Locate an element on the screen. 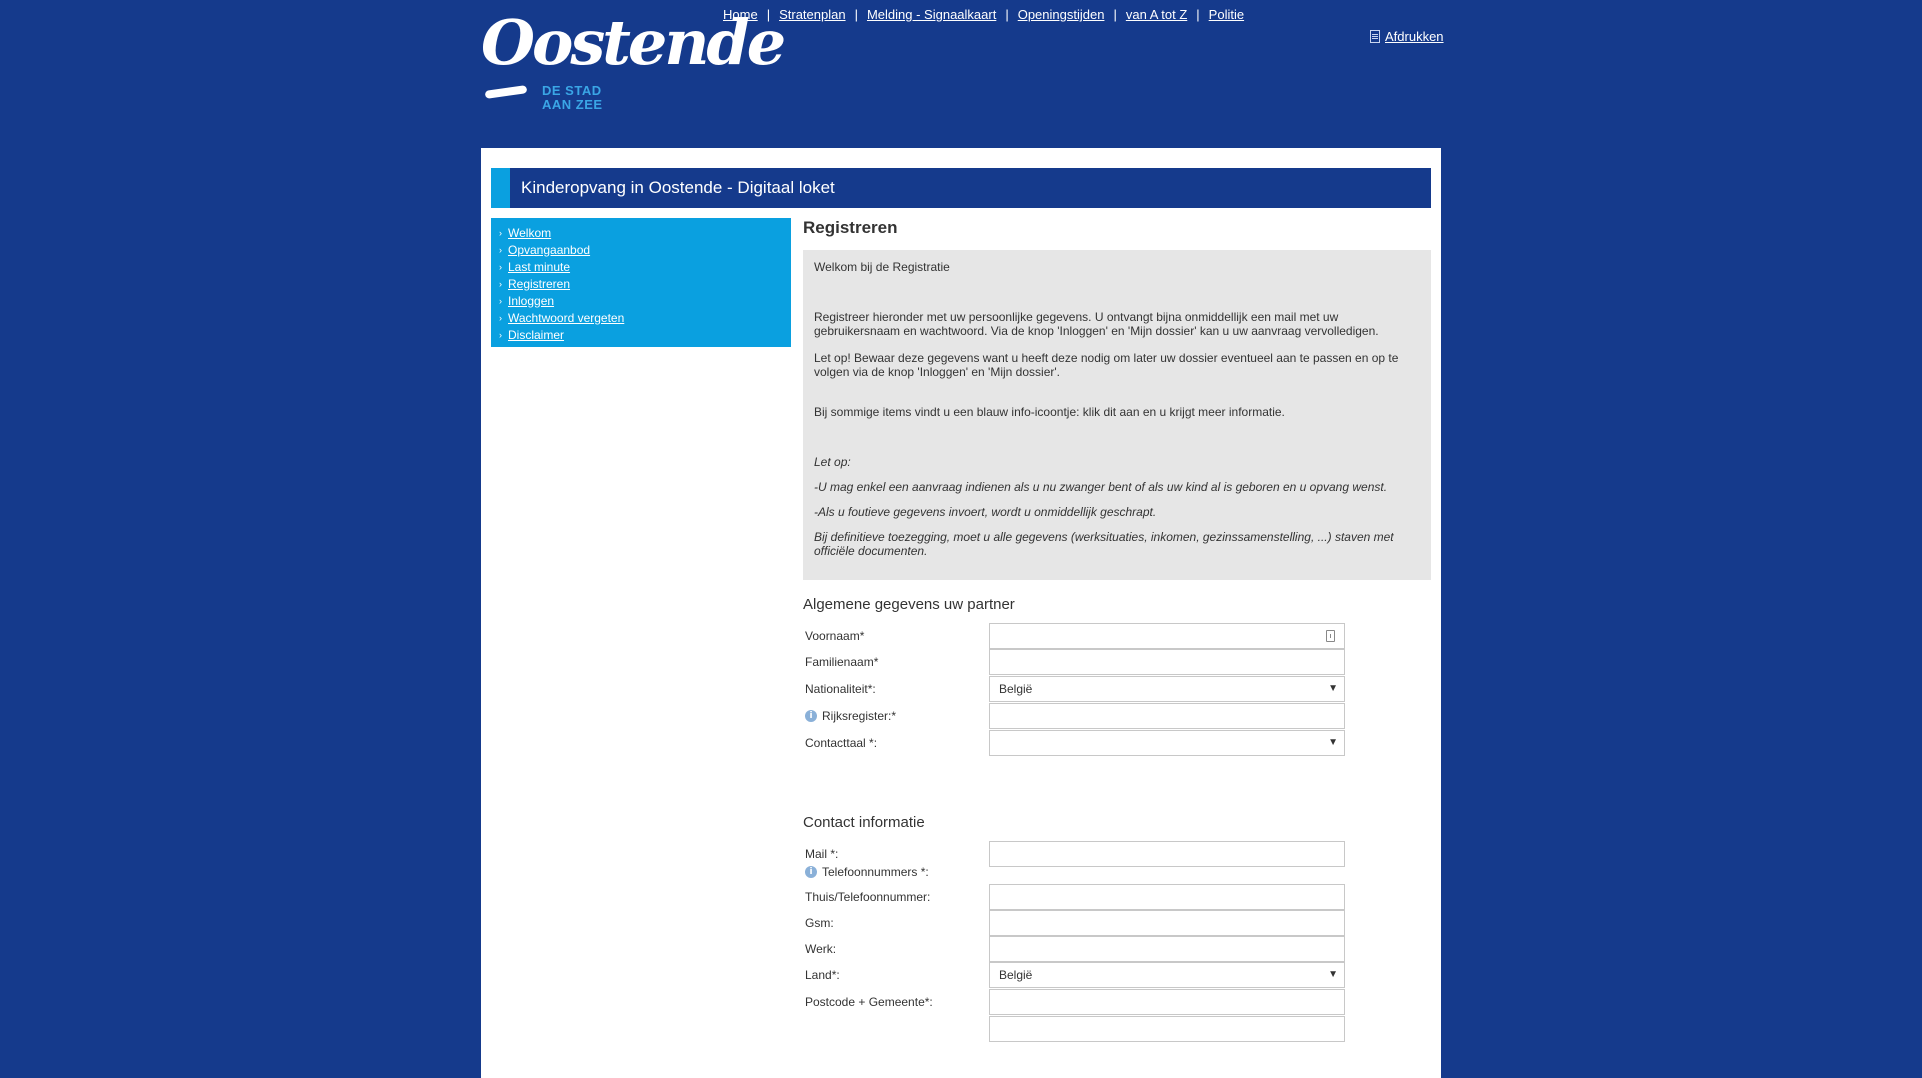  form-row-straat is located at coordinates (1083, 1029).